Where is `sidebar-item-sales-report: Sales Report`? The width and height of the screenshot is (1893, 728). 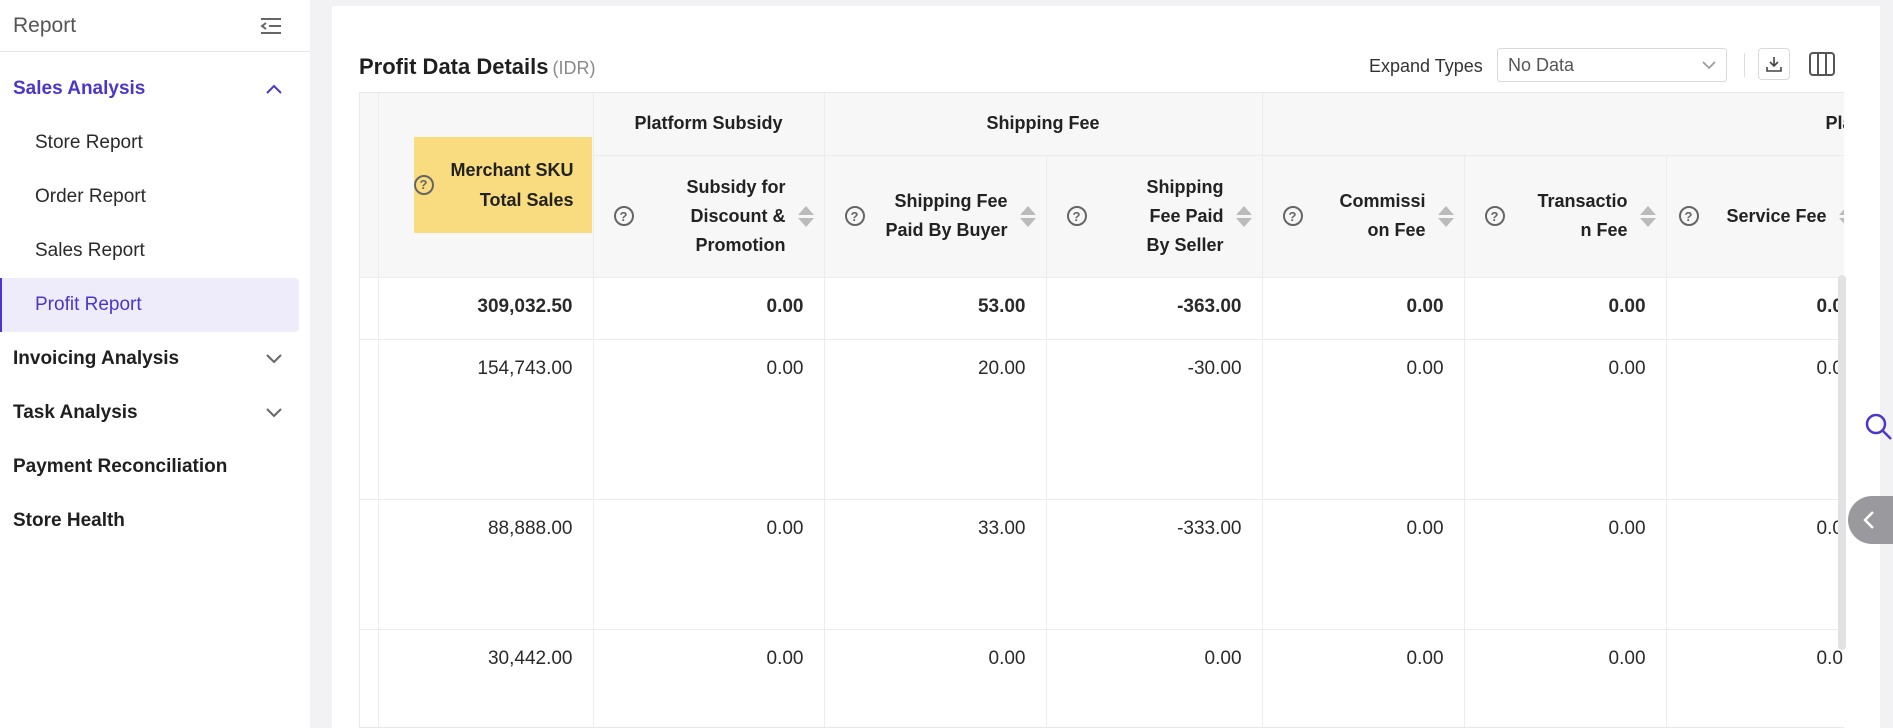
sidebar-item-sales-report: Sales Report is located at coordinates (155, 251).